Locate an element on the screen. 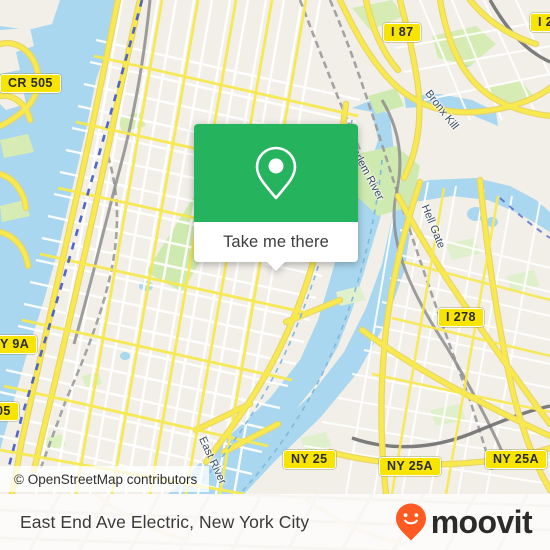  location-callout-card: Take me there is located at coordinates (276, 197).